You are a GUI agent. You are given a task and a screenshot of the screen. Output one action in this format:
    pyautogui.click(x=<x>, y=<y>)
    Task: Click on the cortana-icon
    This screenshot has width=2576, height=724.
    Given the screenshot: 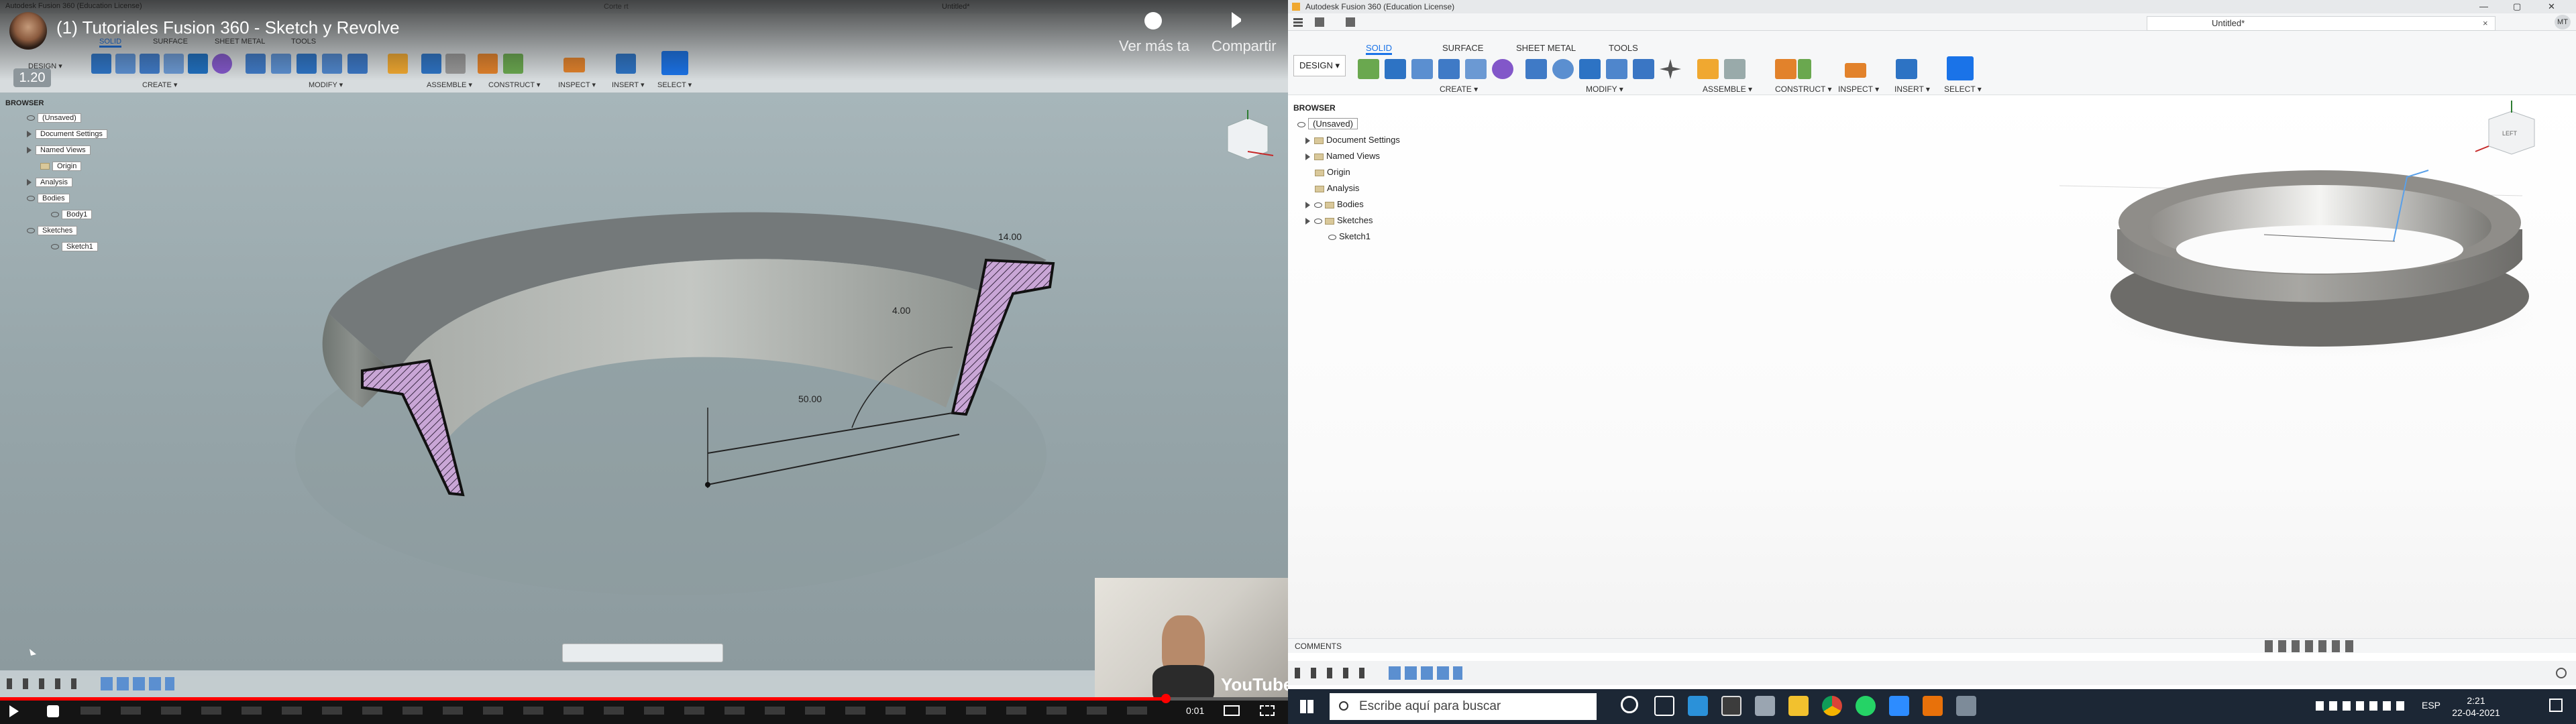 What is the action you would take?
    pyautogui.click(x=1629, y=704)
    